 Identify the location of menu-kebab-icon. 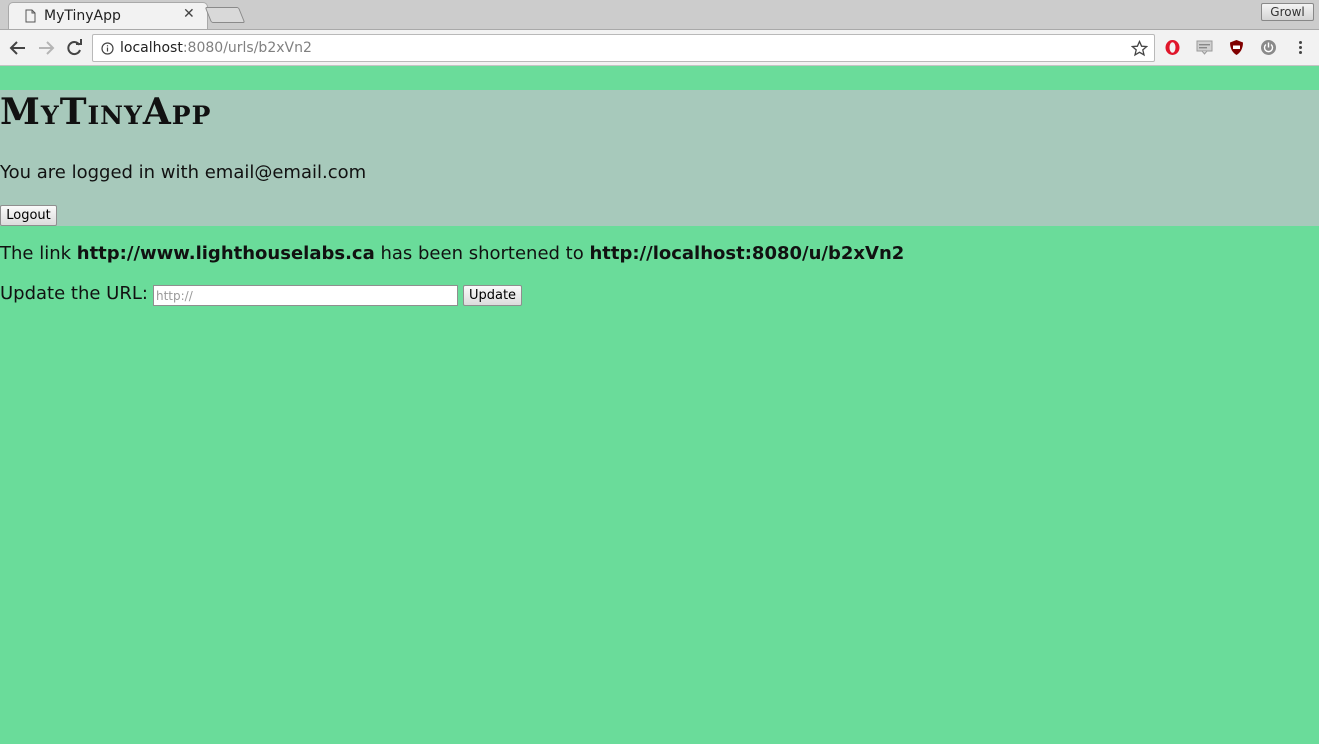
(1300, 47).